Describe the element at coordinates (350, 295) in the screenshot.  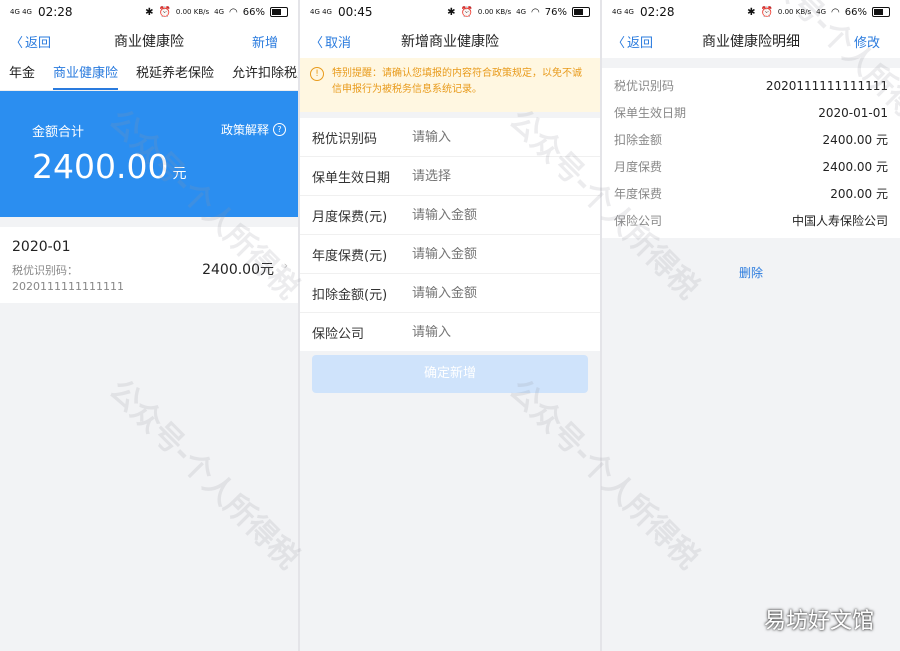
I see `field-label: 扣除金额(元)` at that location.